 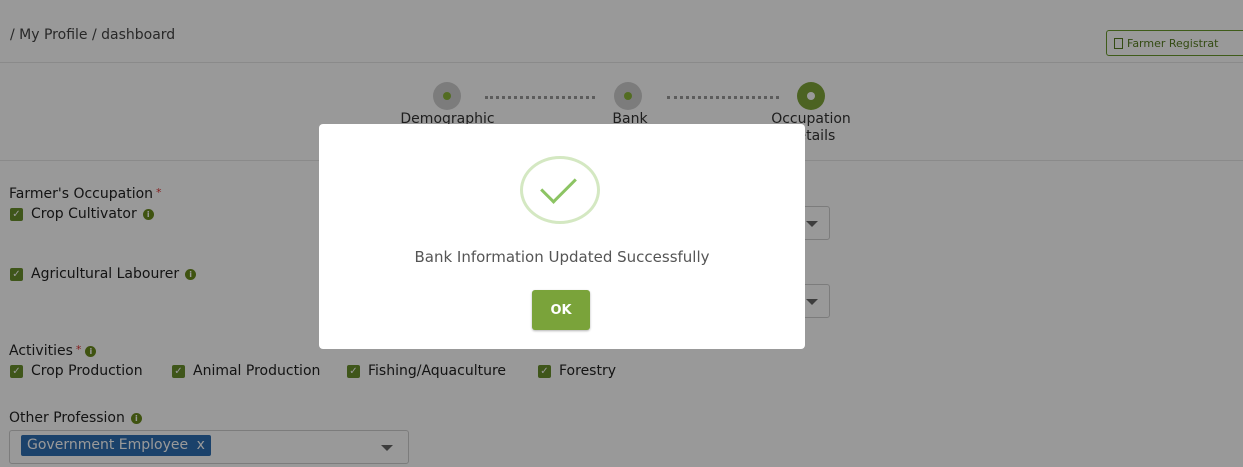 I want to click on success-check-icon, so click(x=560, y=190).